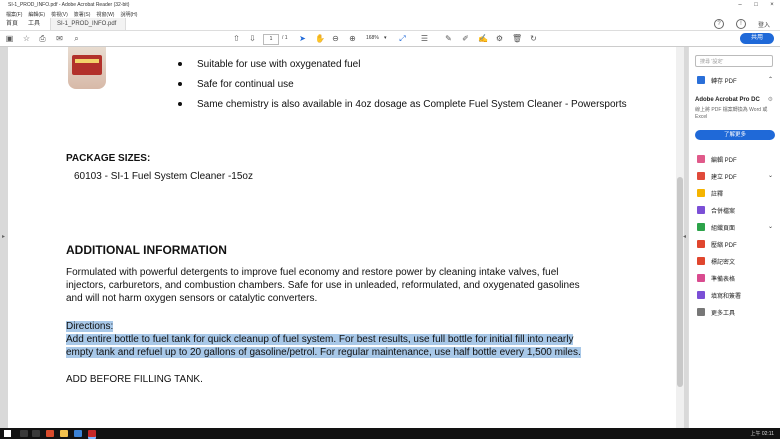 Image resolution: width=780 pixels, height=439 pixels. Describe the element at coordinates (734, 61) in the screenshot. I see `tools-search-input: 搜尋 '設定'` at that location.